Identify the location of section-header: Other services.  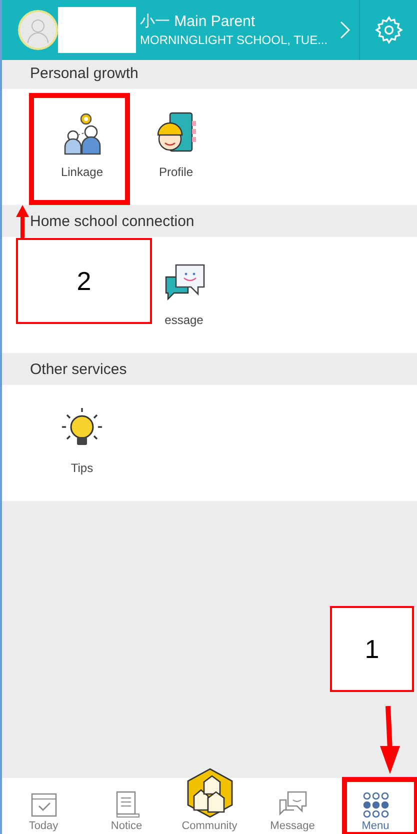
(78, 370).